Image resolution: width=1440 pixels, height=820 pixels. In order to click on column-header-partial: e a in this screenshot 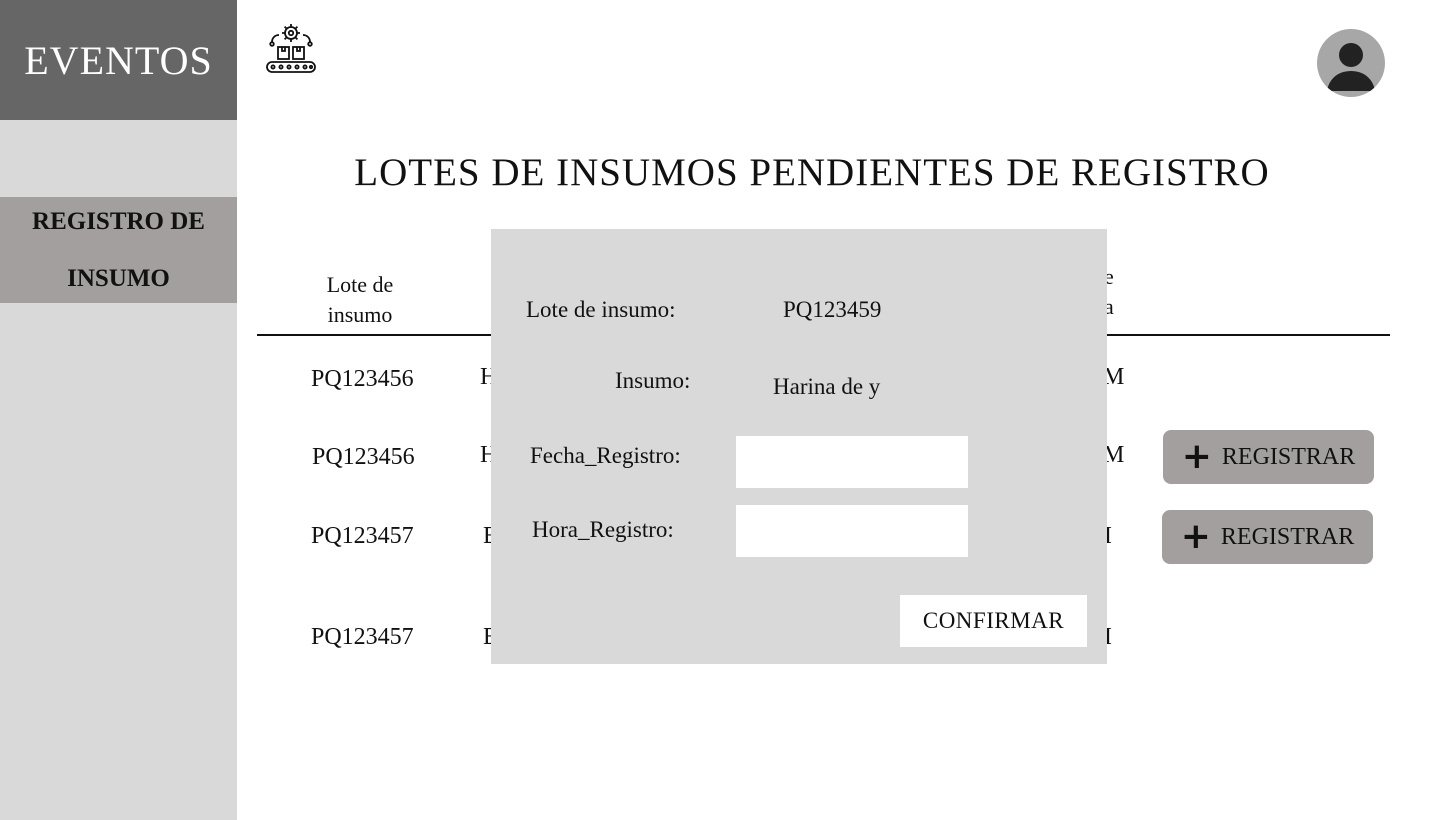, I will do `click(1116, 292)`.